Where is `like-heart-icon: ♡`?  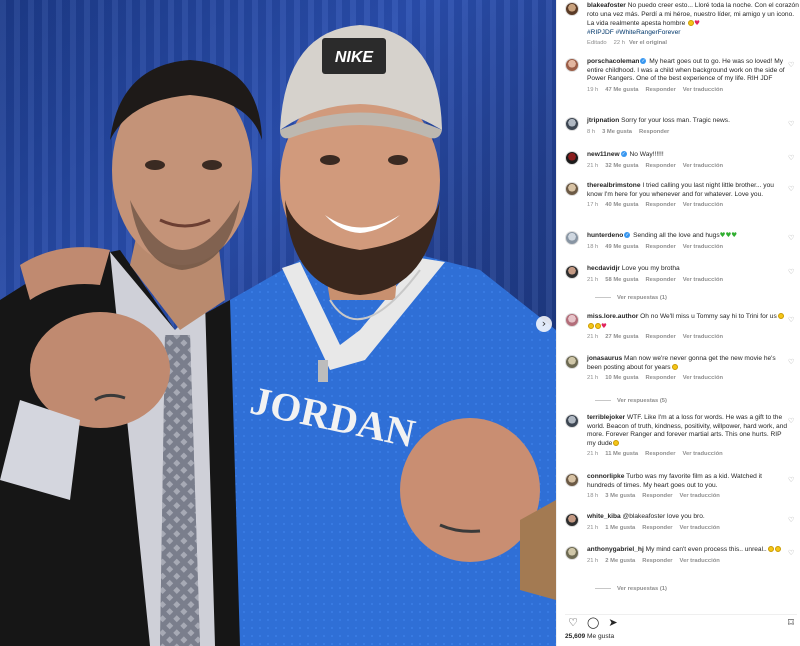
like-heart-icon: ♡ is located at coordinates (573, 623).